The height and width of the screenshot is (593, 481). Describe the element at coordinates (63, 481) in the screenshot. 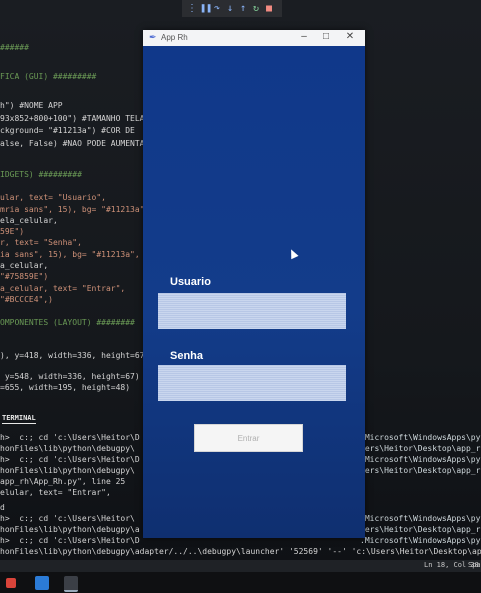

I see `terminal-line: app_rh\App_Rh.py", line 25` at that location.